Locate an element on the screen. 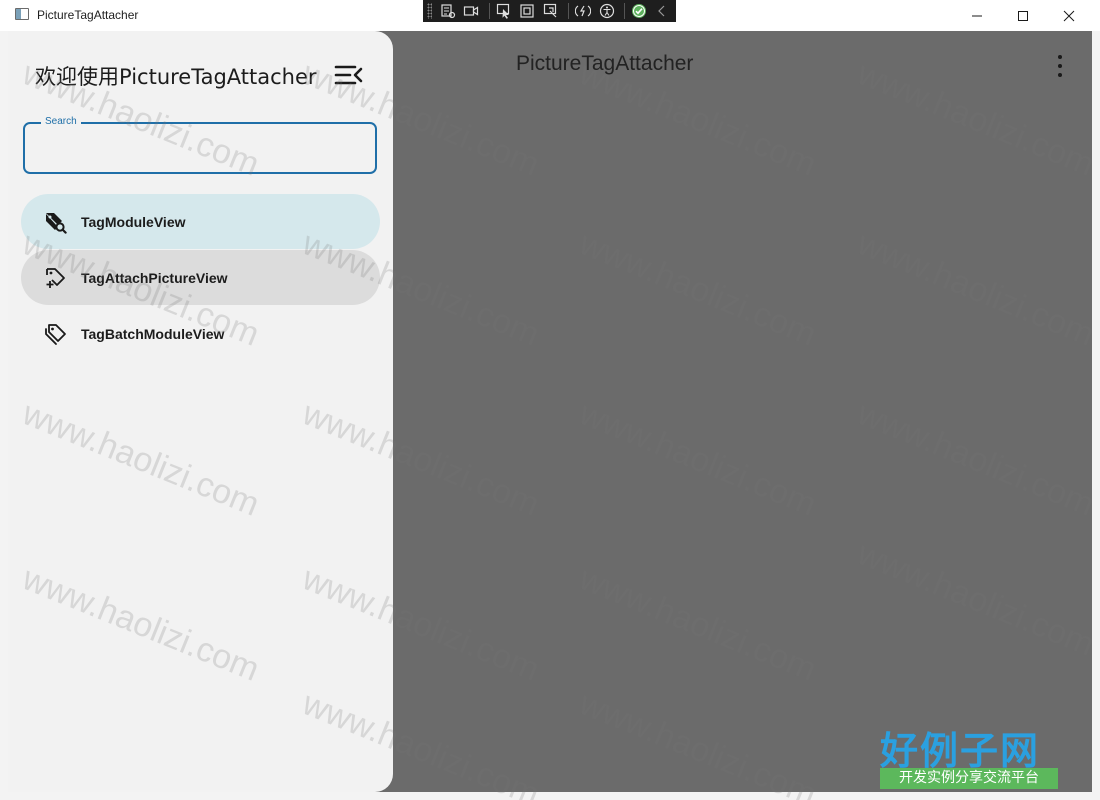  minimize-button is located at coordinates (977, 15).